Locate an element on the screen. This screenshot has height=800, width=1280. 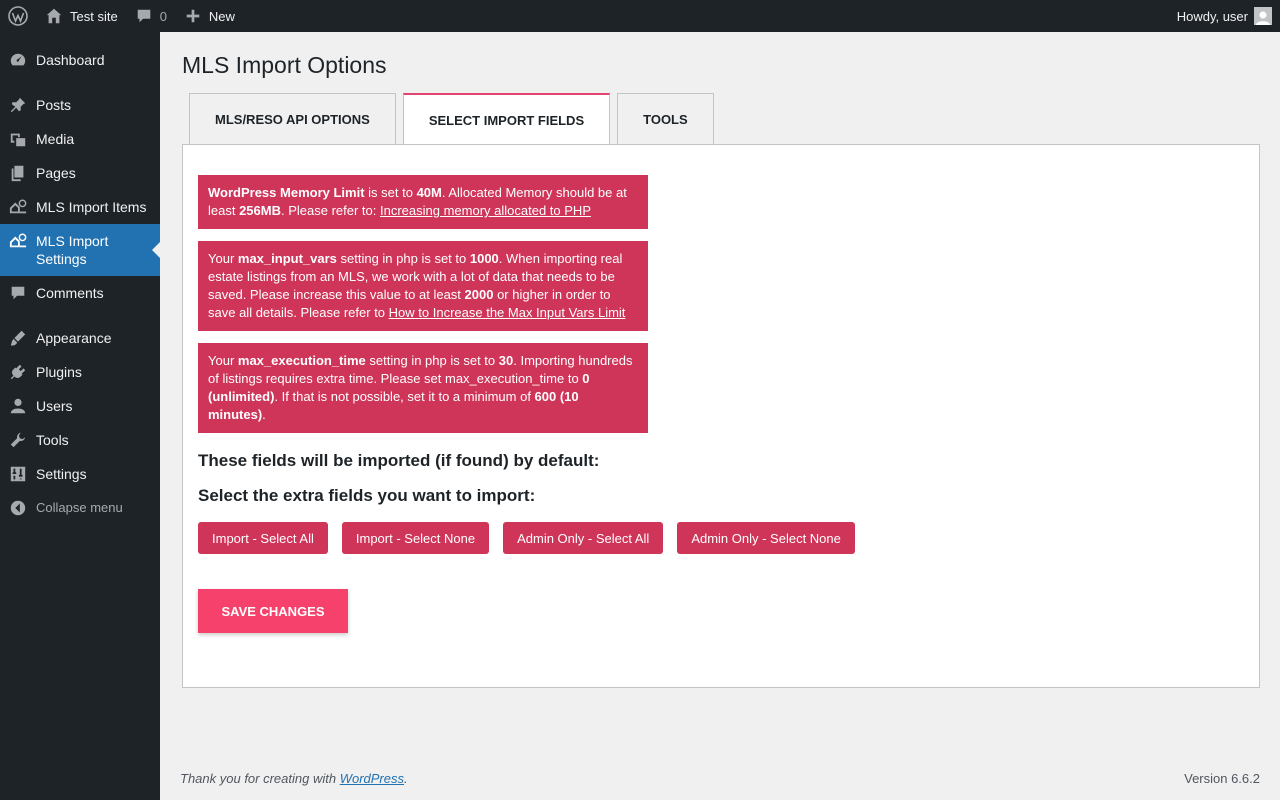
sidebar-item-label: Settings is located at coordinates (61, 474).